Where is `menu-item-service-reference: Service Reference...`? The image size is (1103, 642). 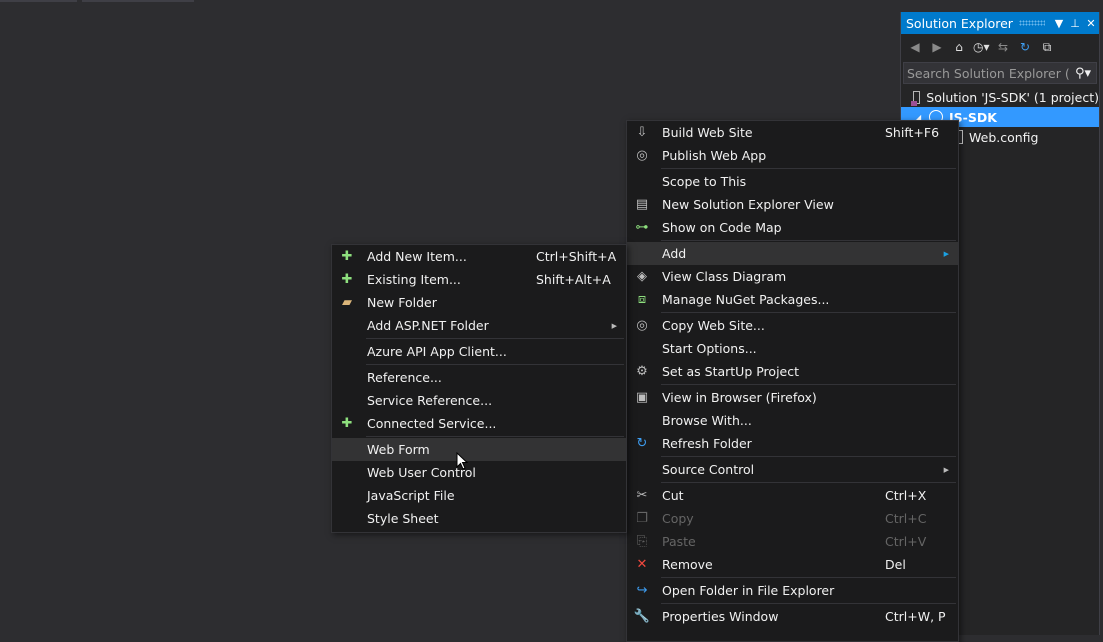
menu-item-service-reference: Service Reference... is located at coordinates (479, 400).